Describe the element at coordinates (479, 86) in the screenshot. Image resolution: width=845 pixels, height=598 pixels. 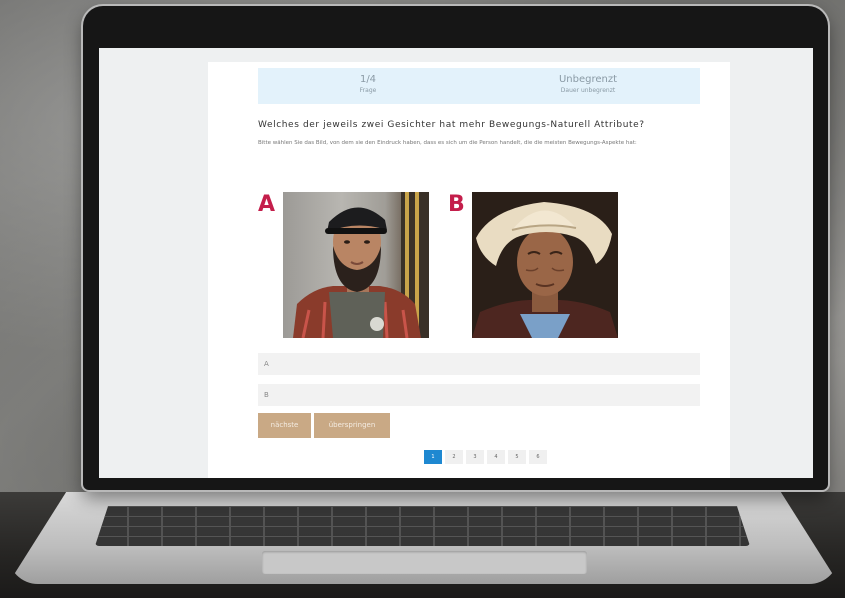
I see `quiz-info-bar: 1/4 Frage Unbegrenzt Dauer unbegrenzt` at that location.